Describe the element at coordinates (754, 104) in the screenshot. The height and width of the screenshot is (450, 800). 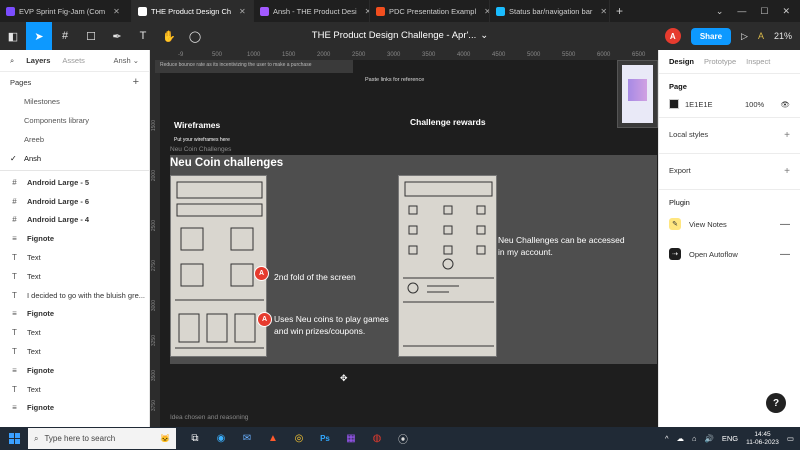
I see `opacity-value: 100%` at that location.